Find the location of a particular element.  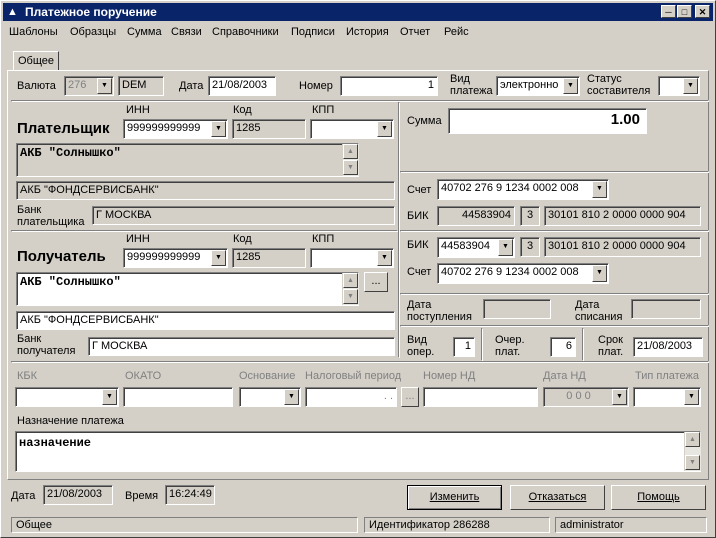

payer-account-value: 40702 276 9 1234 0002 008 is located at coordinates (510, 188).